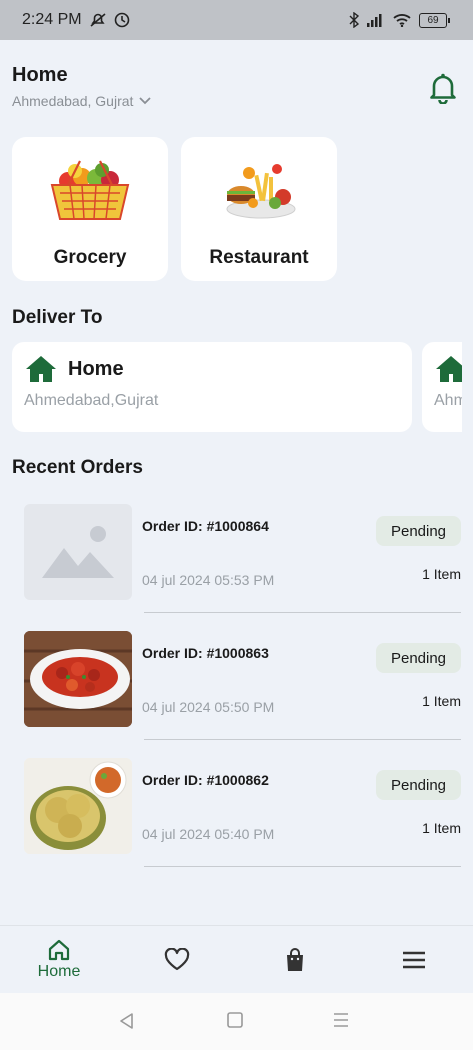  I want to click on order-id: Order ID: #1000863, so click(205, 653).